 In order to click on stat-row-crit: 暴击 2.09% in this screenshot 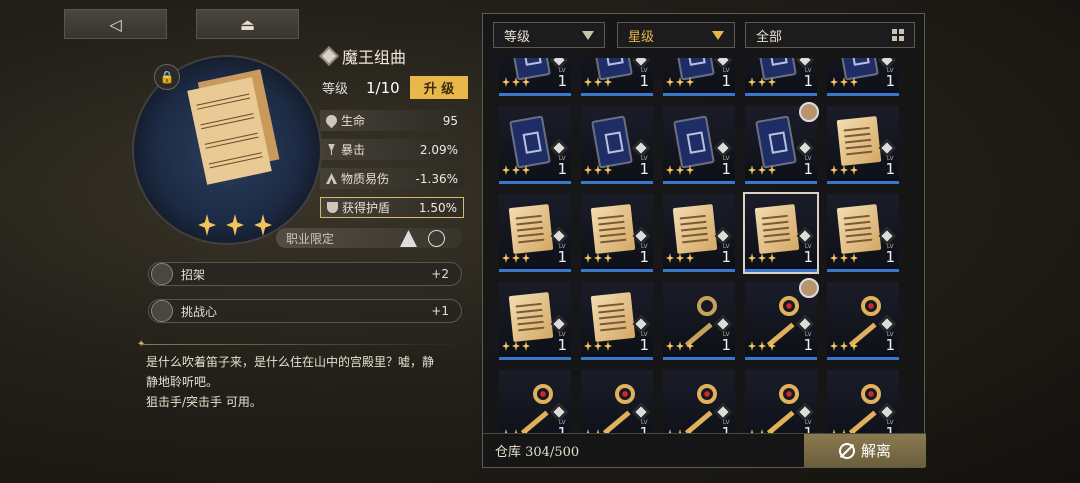, I will do `click(392, 149)`.